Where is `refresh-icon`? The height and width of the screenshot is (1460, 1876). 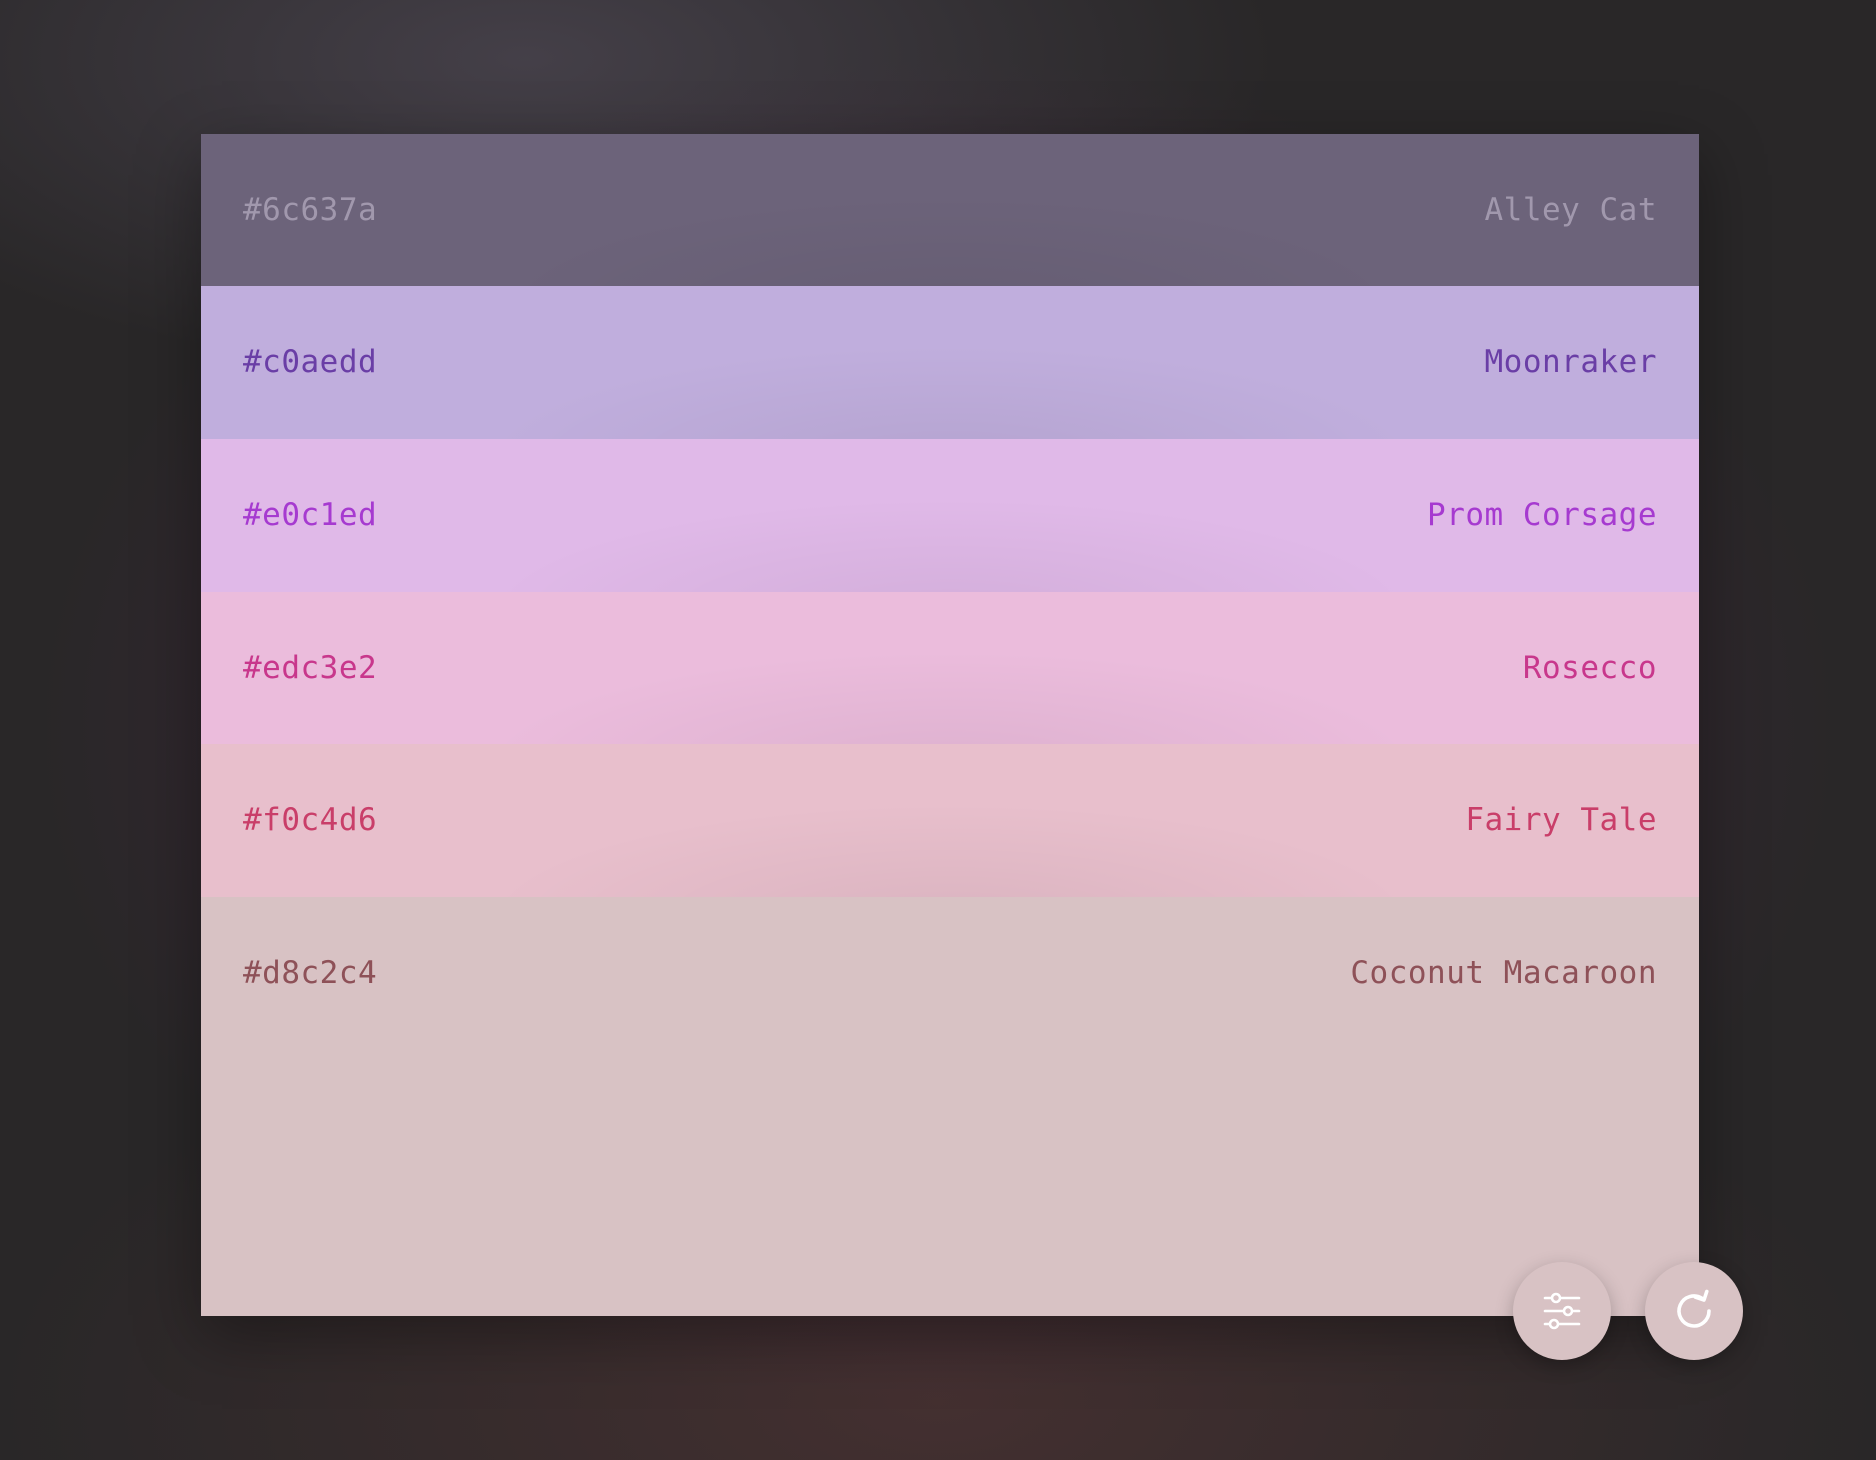 refresh-icon is located at coordinates (1694, 1311).